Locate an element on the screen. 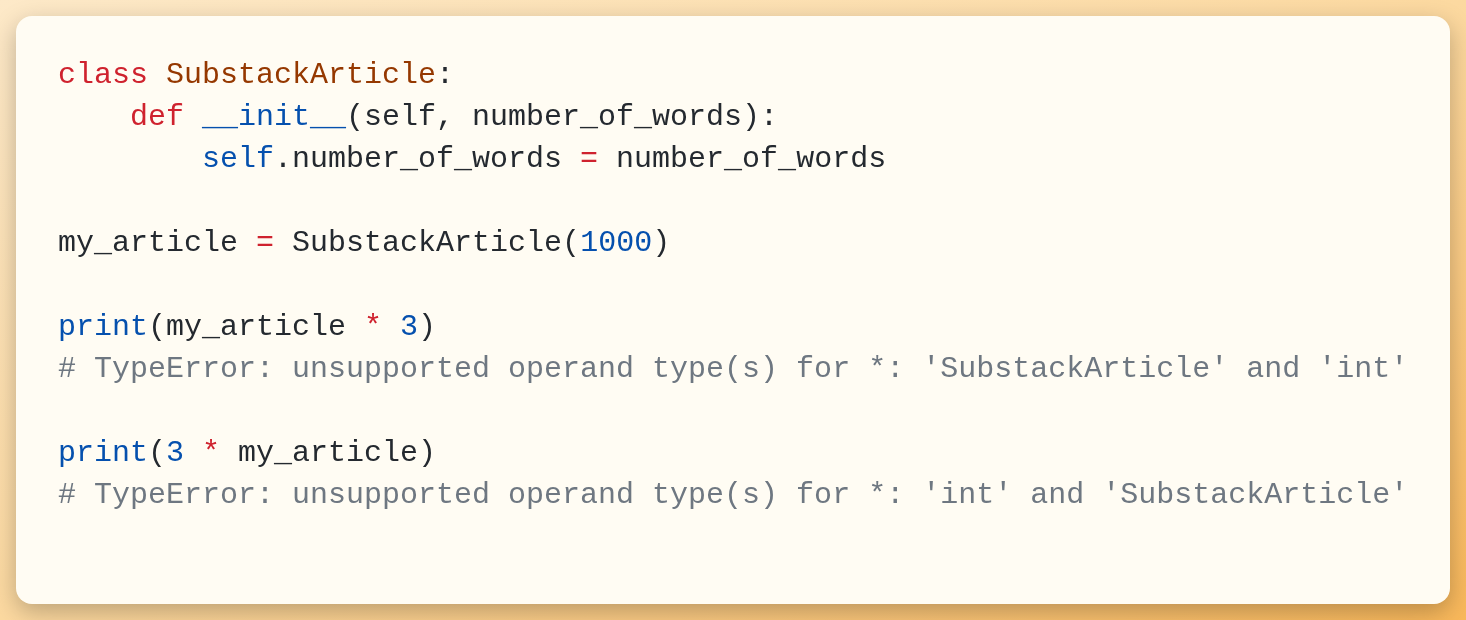 This screenshot has width=1466, height=620. code-line: print(3 * my_article) is located at coordinates (247, 453).